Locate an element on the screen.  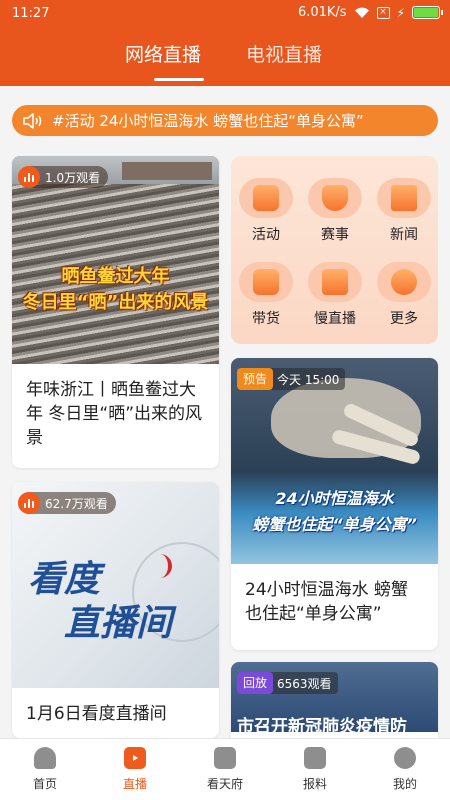
view-count-badge: 62.7万观看 is located at coordinates (67, 503).